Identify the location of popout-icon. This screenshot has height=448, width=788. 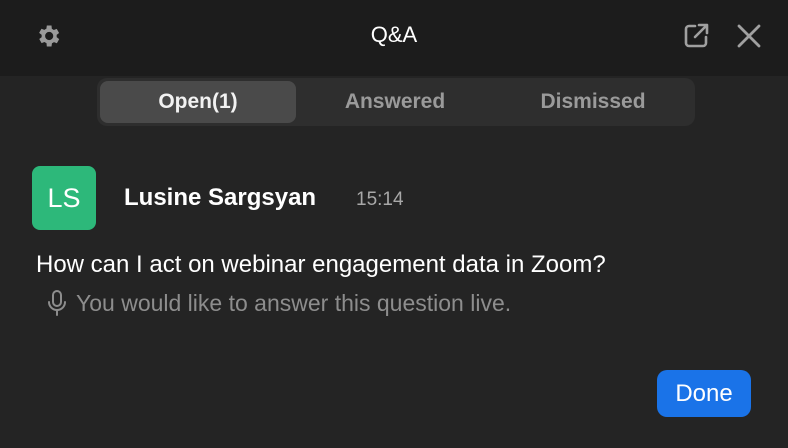
(696, 36).